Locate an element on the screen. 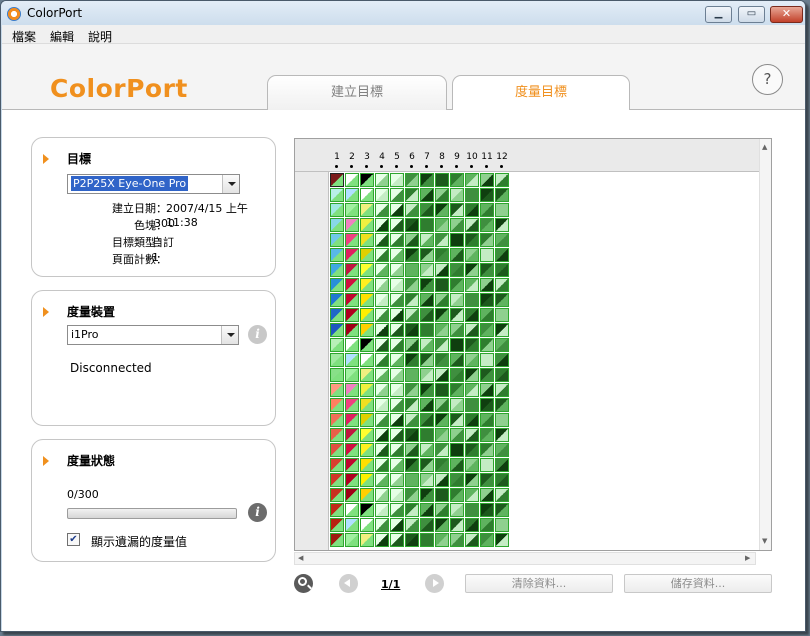 This screenshot has height=636, width=810. scroll-left-icon: ◀ is located at coordinates (300, 558).